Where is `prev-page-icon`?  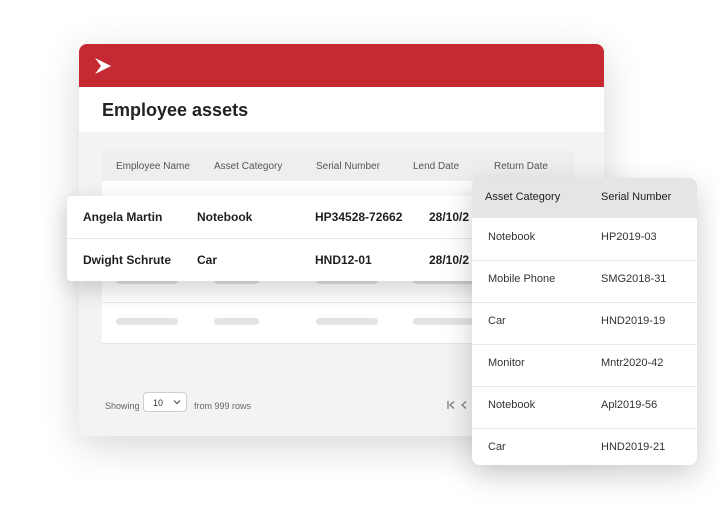 prev-page-icon is located at coordinates (464, 405).